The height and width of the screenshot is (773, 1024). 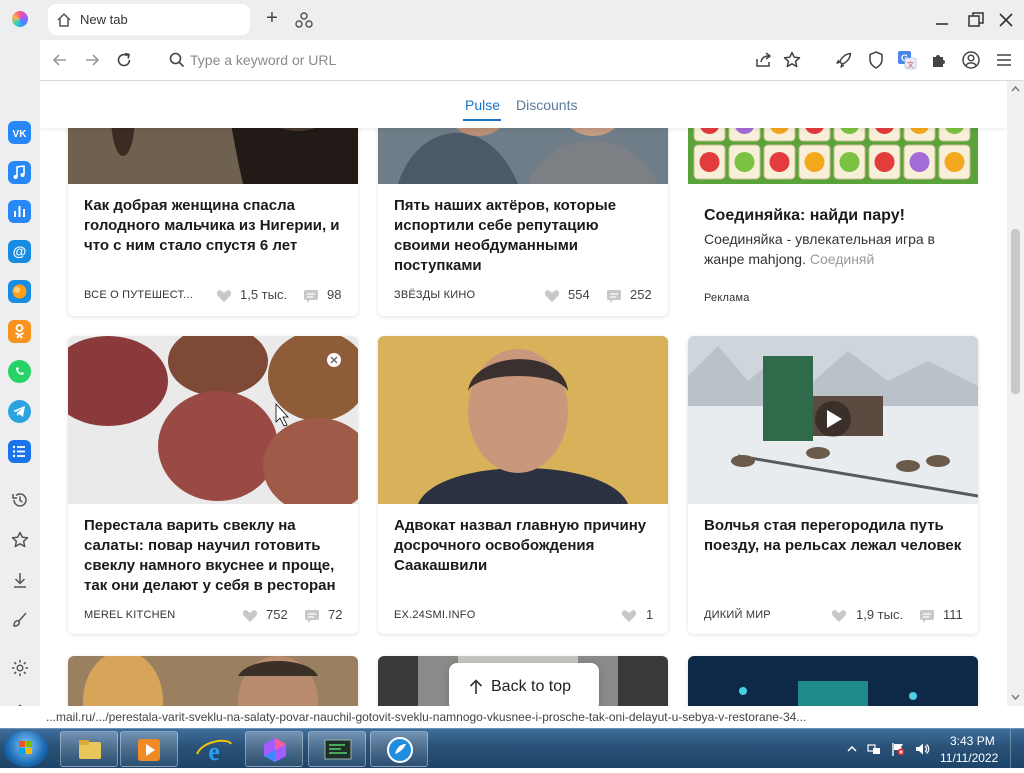 What do you see at coordinates (512, 20) in the screenshot?
I see `title-bar: New tab +` at bounding box center [512, 20].